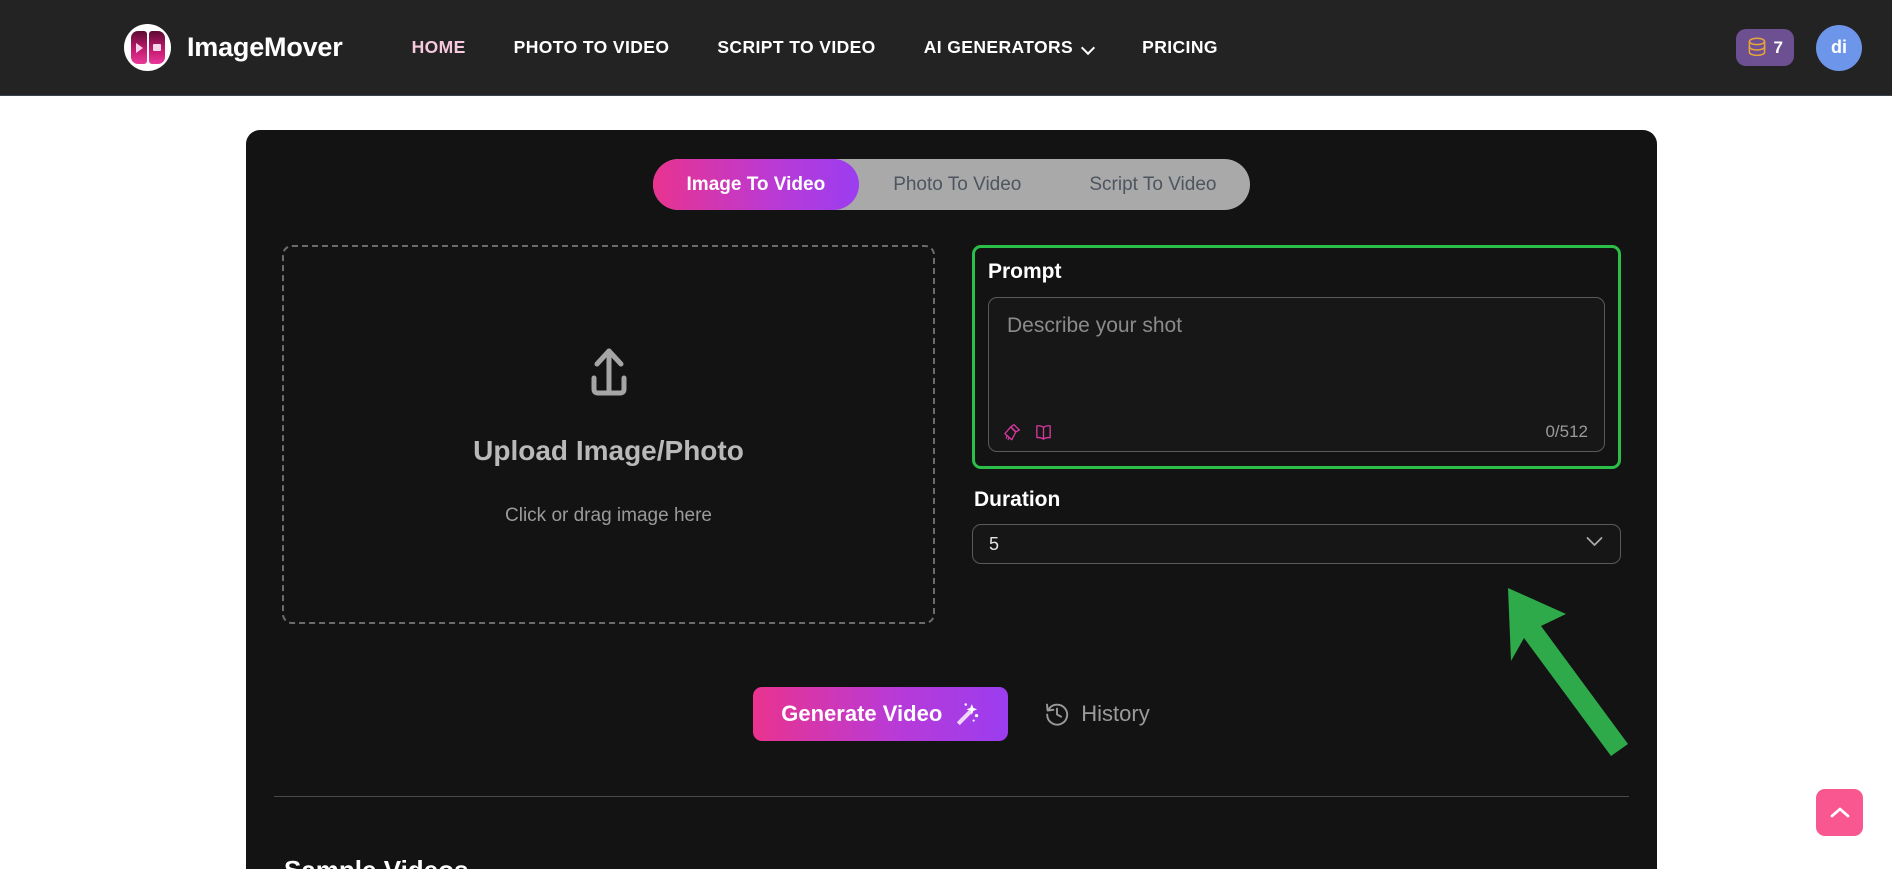 Image resolution: width=1892 pixels, height=869 pixels. Describe the element at coordinates (994, 543) in the screenshot. I see `duration-value: 5` at that location.